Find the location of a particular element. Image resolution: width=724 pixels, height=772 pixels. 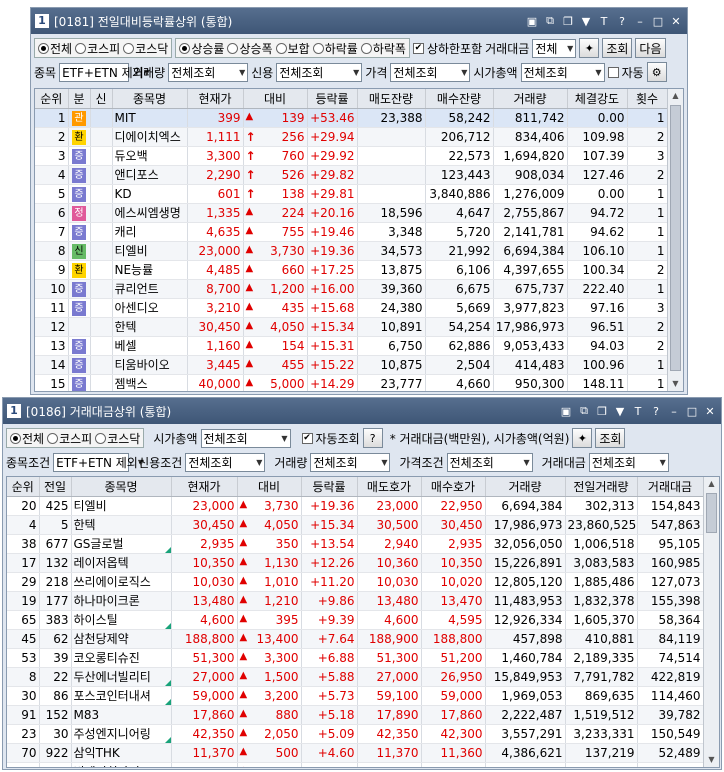

market-radio-kosdaq: 코스닥 is located at coordinates (145, 48).